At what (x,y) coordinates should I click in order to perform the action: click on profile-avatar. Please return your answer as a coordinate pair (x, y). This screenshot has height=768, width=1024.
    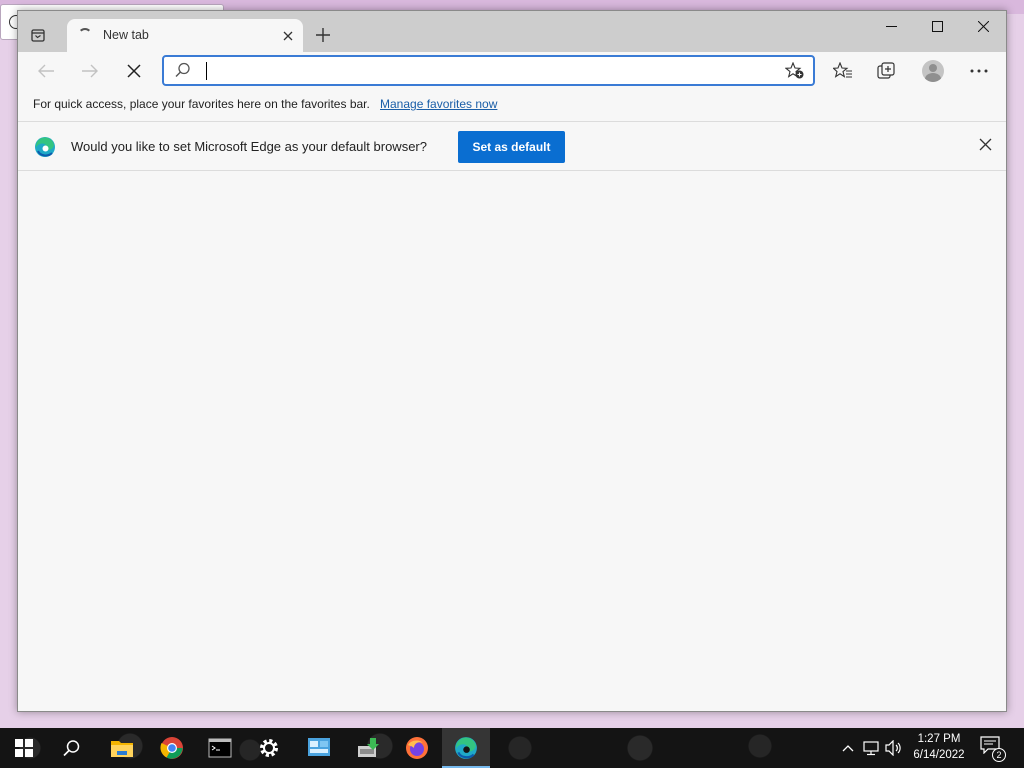
    Looking at the image, I should click on (933, 71).